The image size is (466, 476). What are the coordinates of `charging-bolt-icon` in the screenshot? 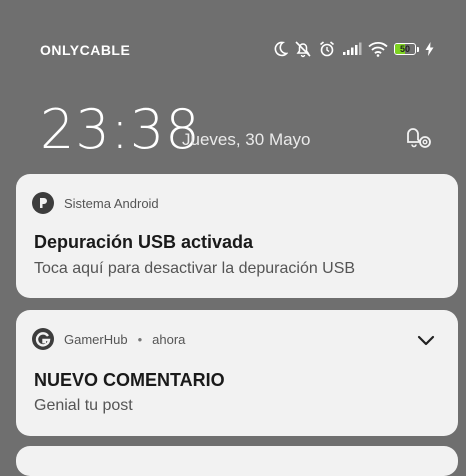 It's located at (429, 49).